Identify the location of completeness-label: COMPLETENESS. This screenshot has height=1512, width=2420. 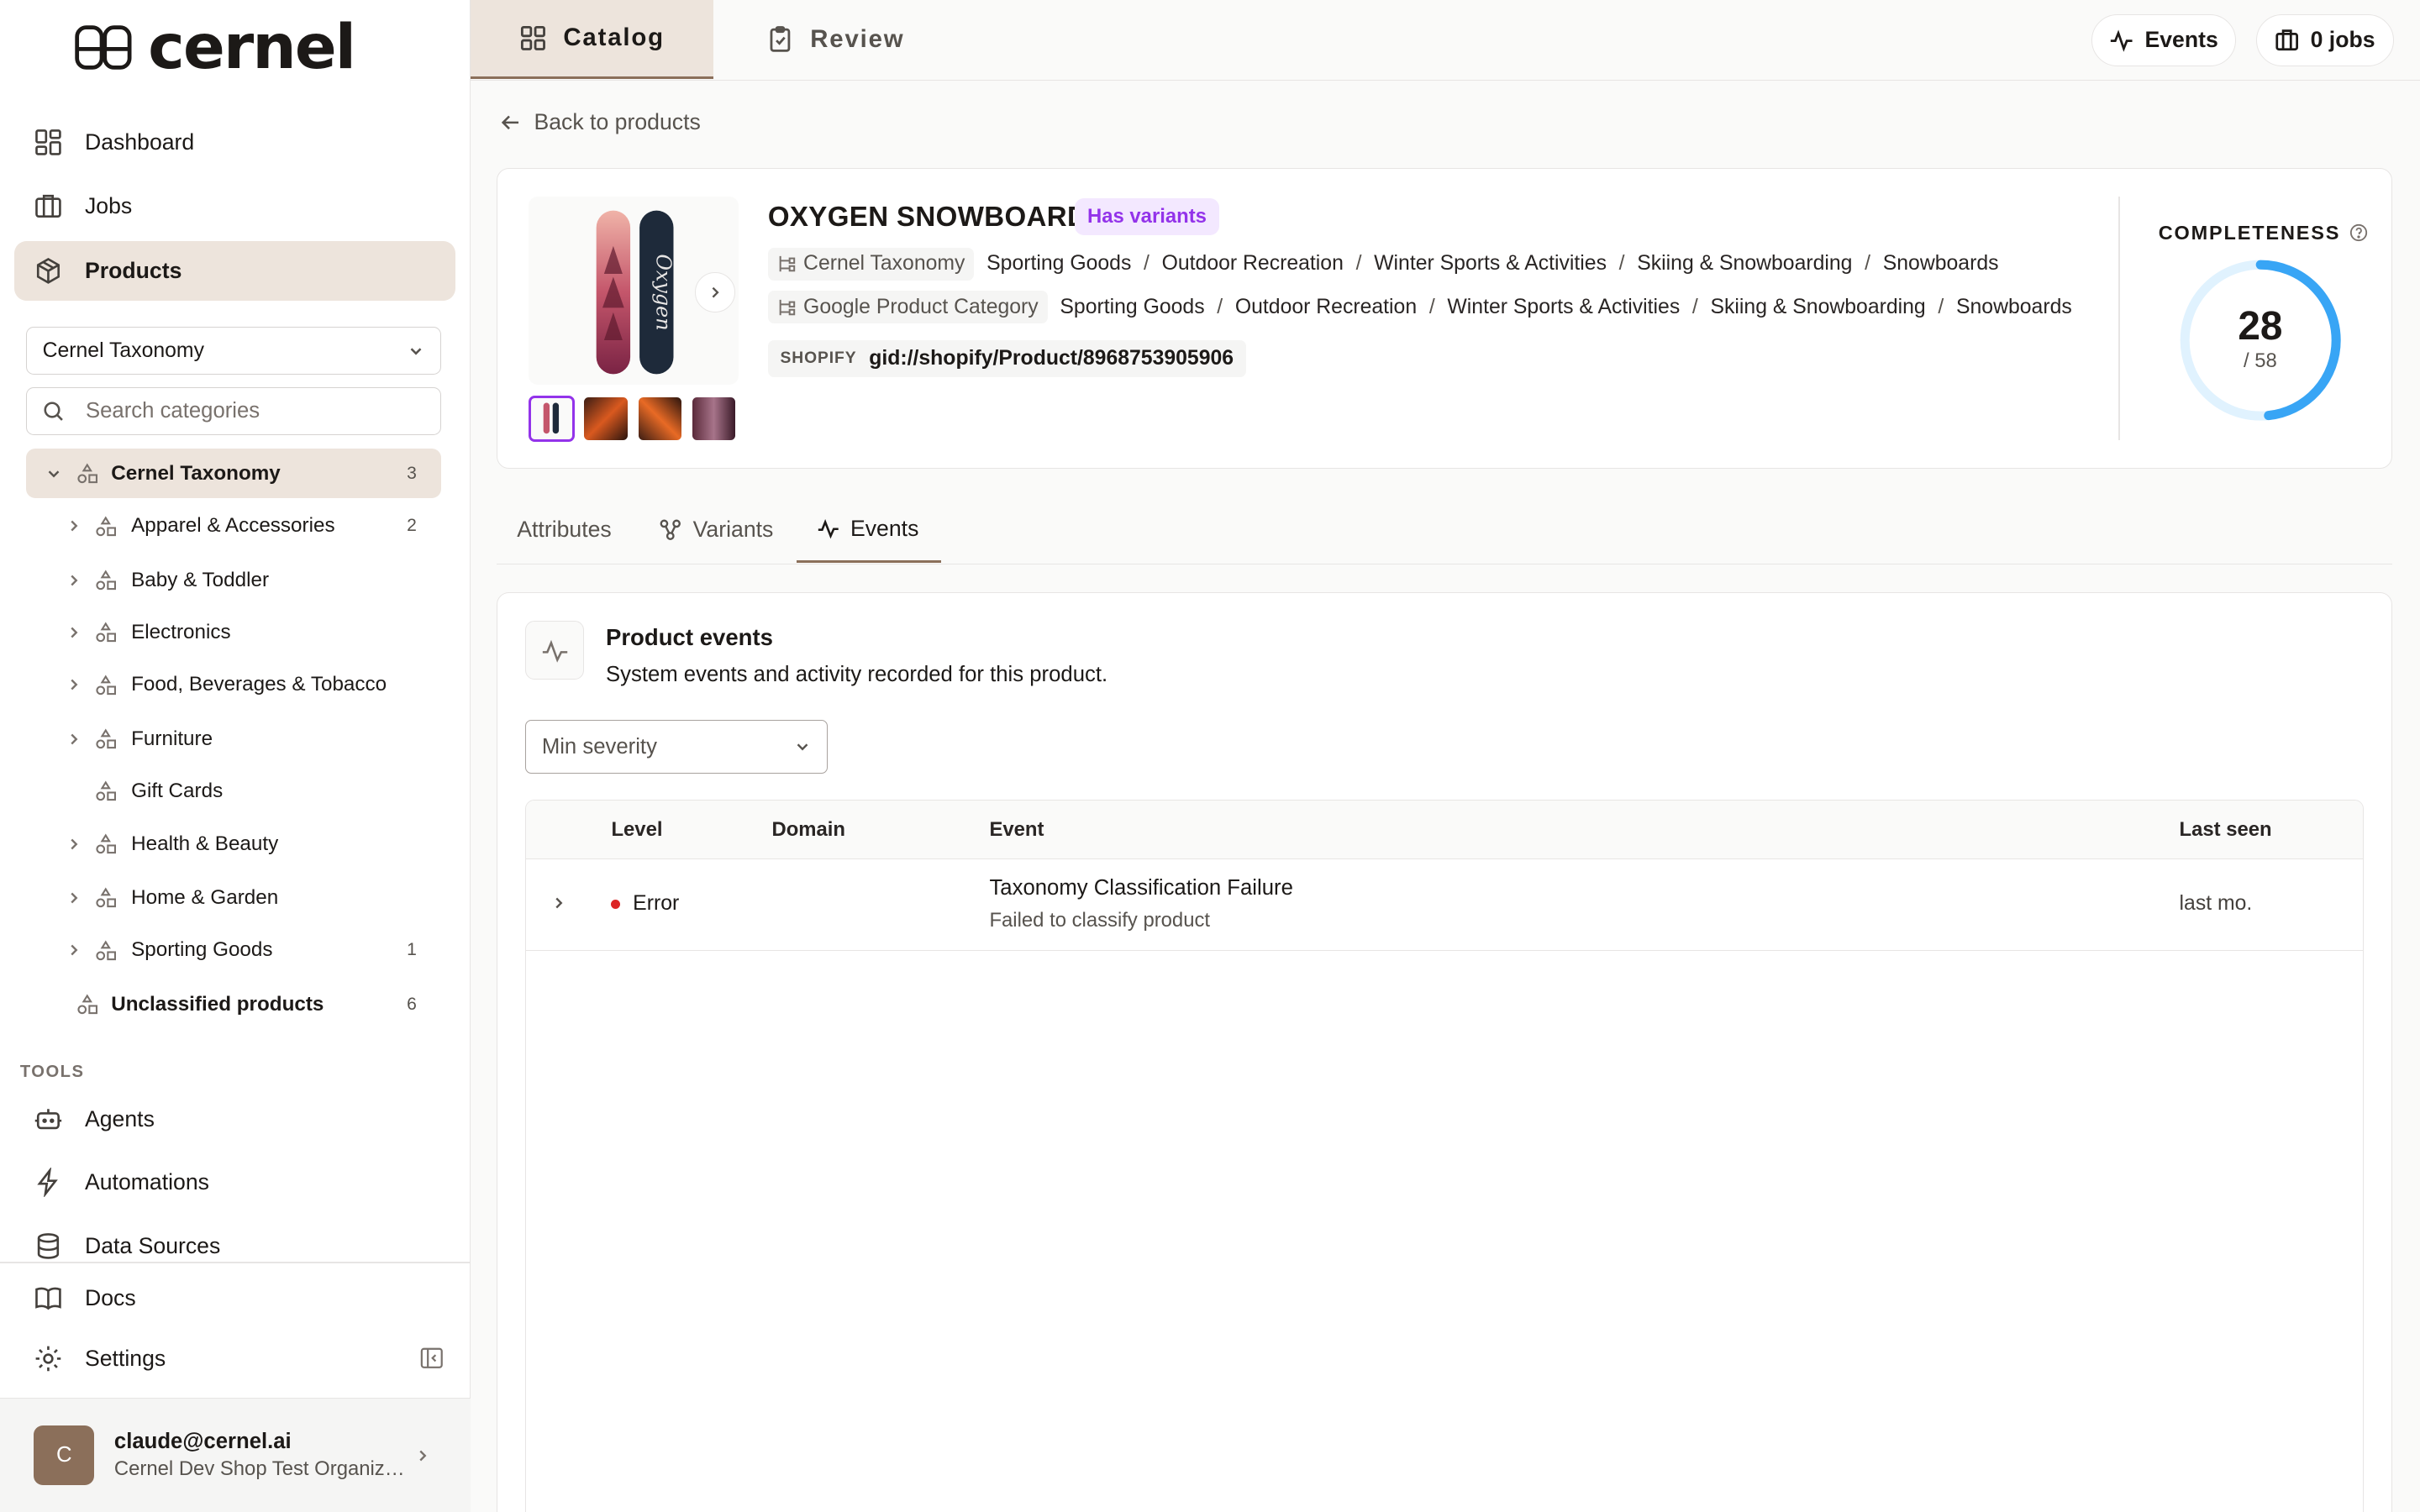
(2264, 233).